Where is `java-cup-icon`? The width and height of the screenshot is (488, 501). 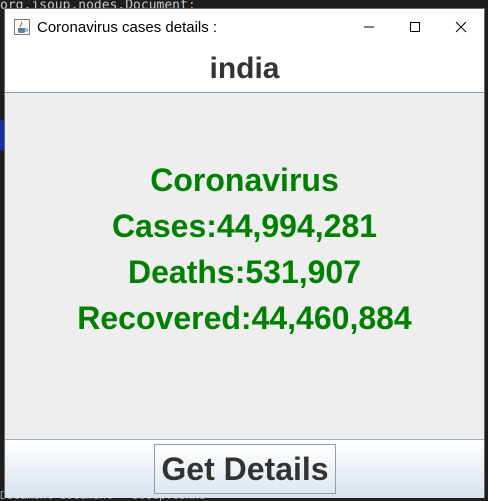 java-cup-icon is located at coordinates (22, 27).